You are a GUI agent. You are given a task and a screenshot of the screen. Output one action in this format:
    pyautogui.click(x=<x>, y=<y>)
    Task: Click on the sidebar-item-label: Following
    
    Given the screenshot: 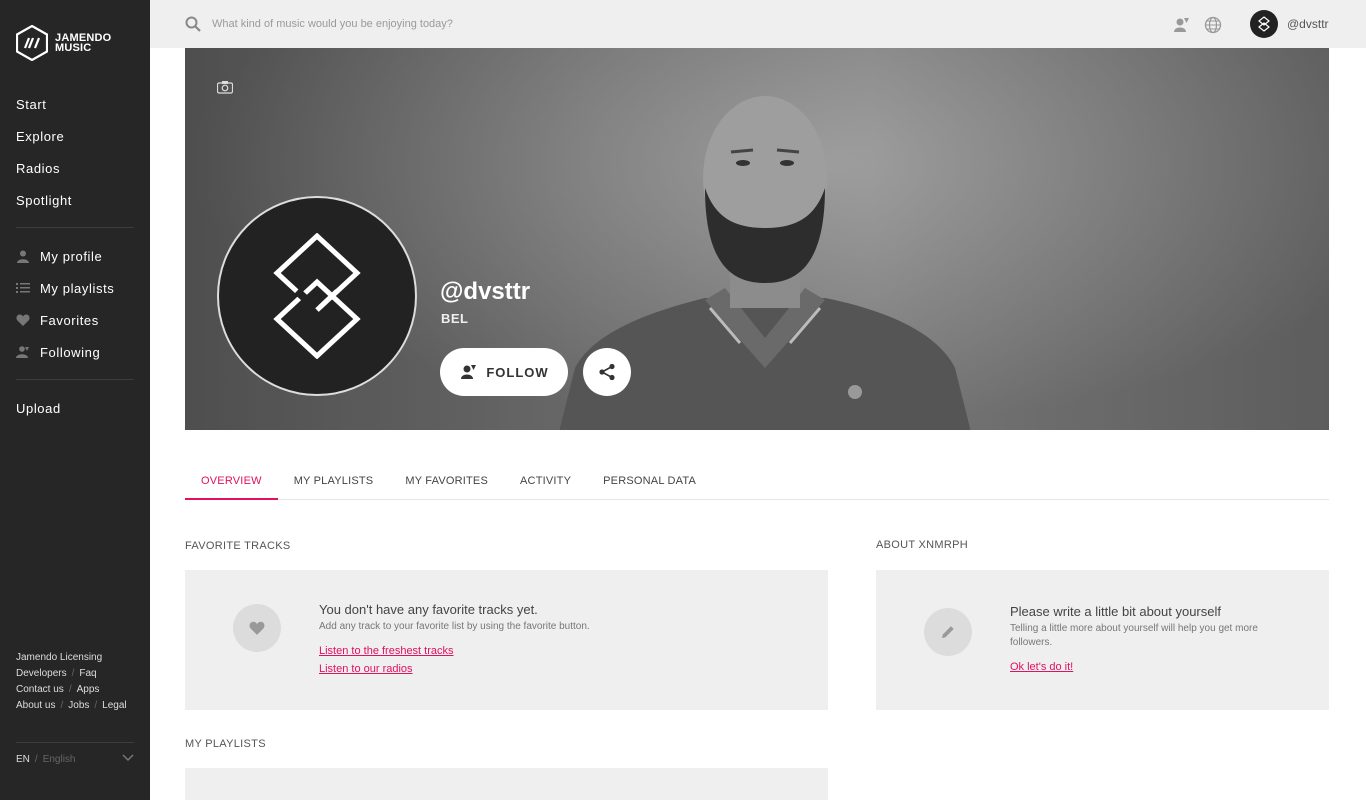 What is the action you would take?
    pyautogui.click(x=70, y=352)
    